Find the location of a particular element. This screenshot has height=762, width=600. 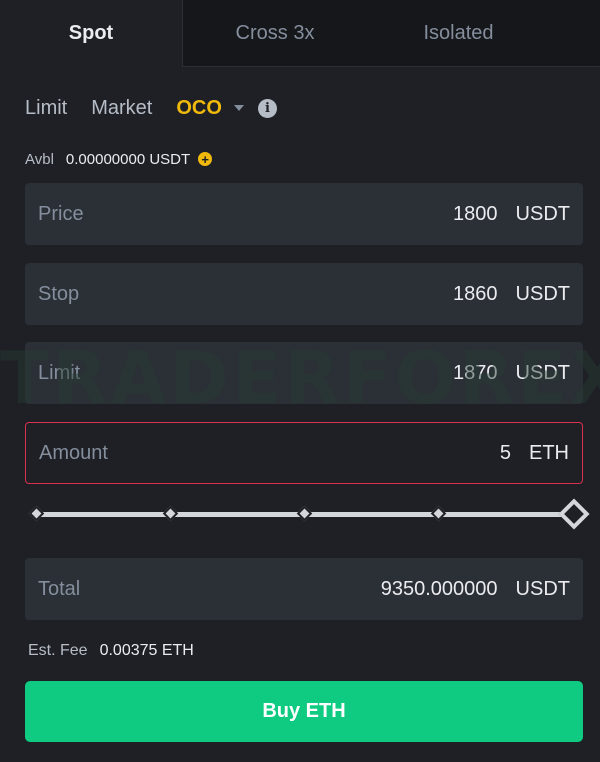

price-label: Price is located at coordinates (61, 213).